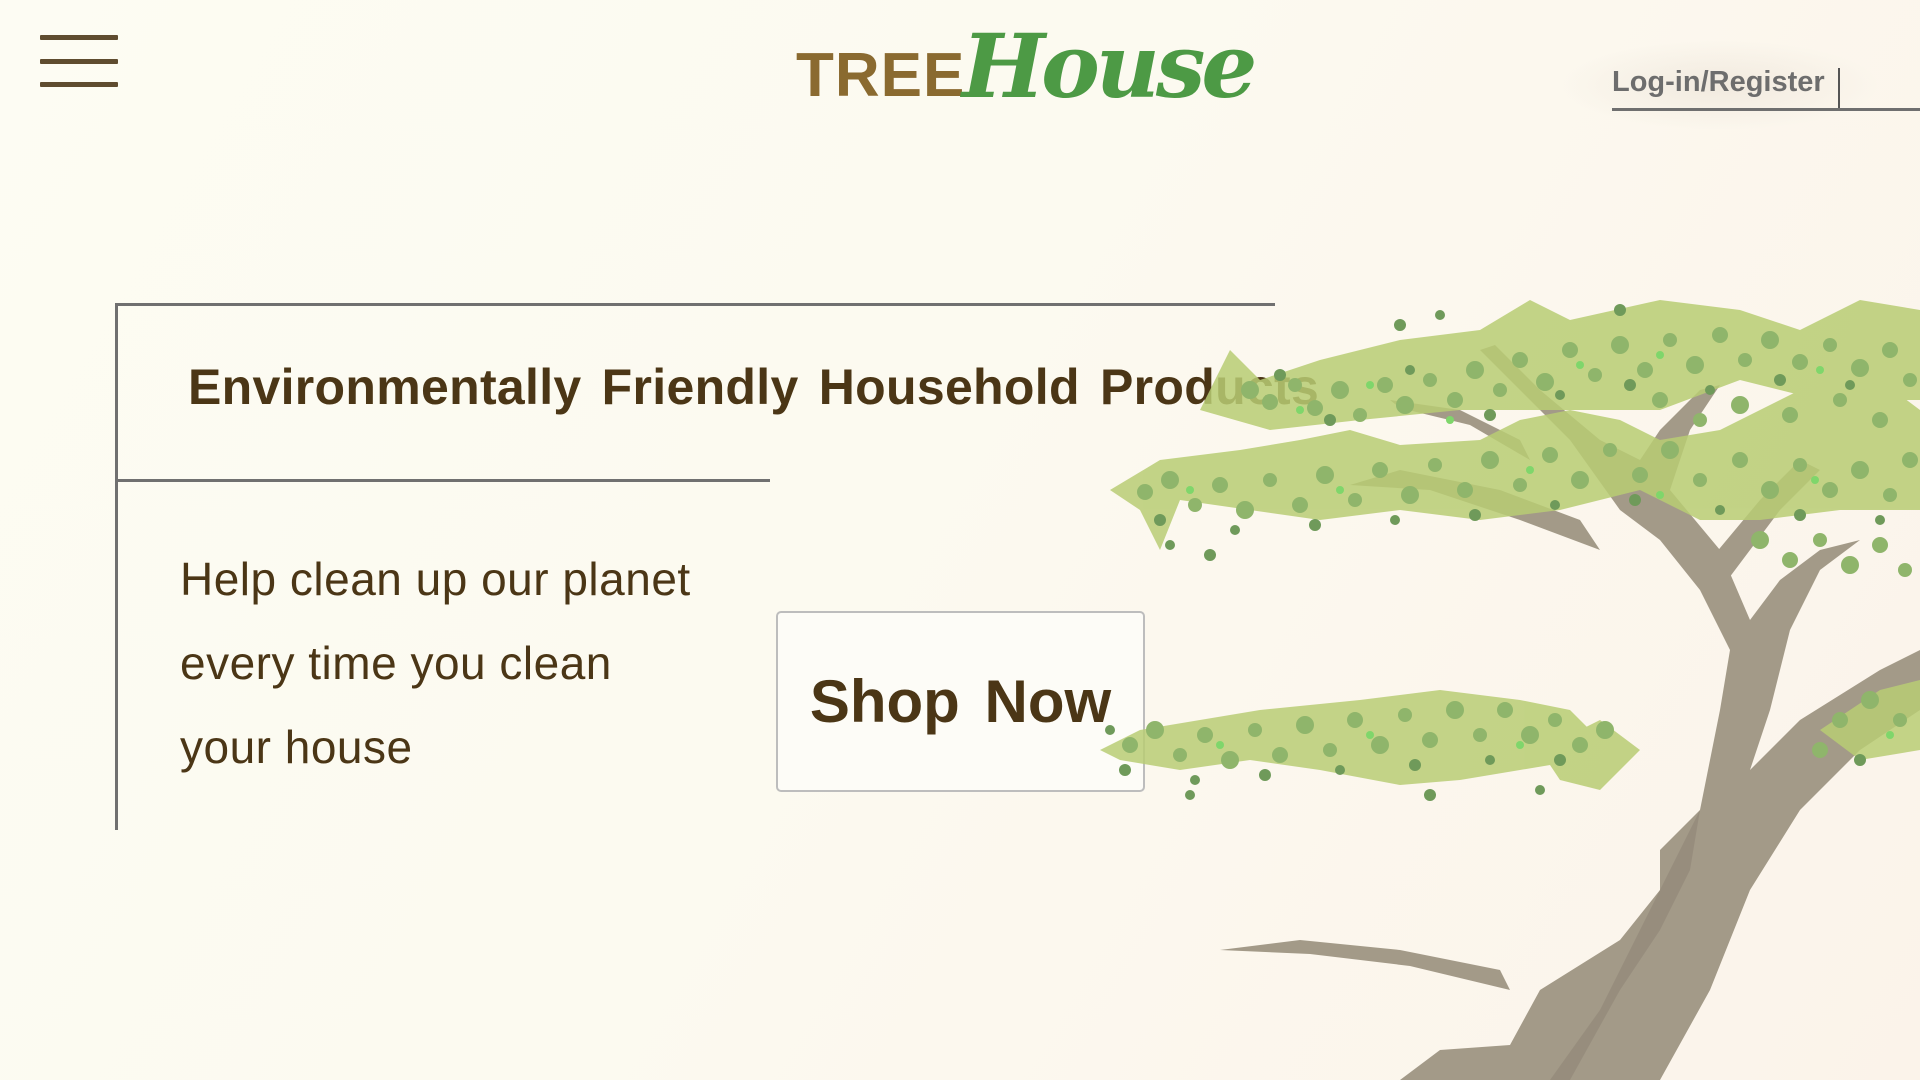 This screenshot has width=1920, height=1080. What do you see at coordinates (444, 480) in the screenshot?
I see `hero-frame-divider` at bounding box center [444, 480].